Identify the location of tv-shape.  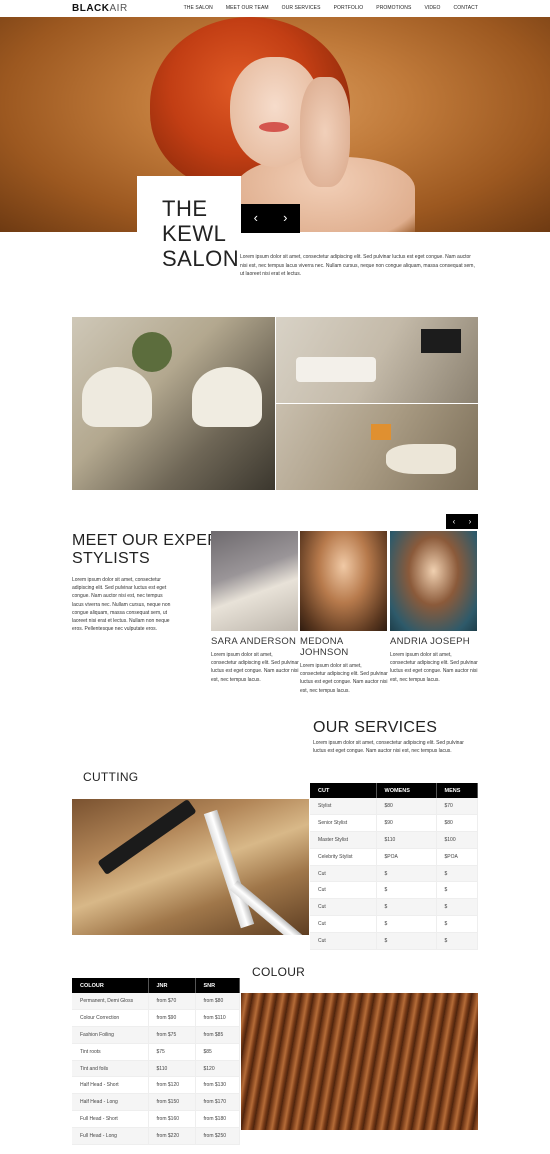
(441, 341).